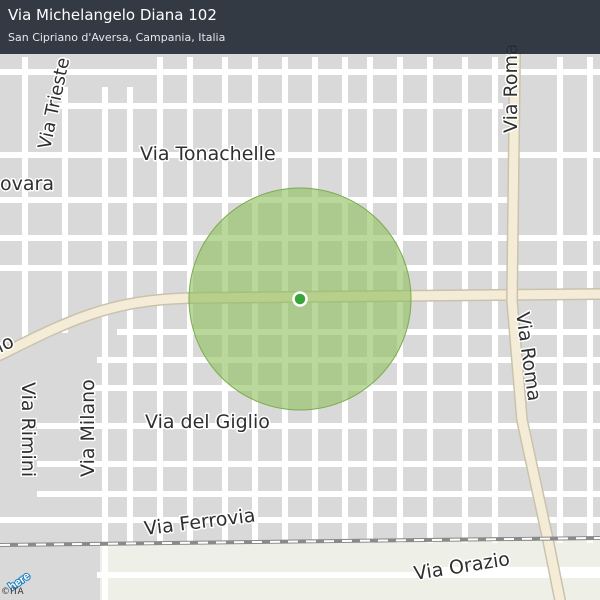 The height and width of the screenshot is (600, 600). What do you see at coordinates (207, 422) in the screenshot?
I see `street-label-via-del-giglio: Via del Giglio` at bounding box center [207, 422].